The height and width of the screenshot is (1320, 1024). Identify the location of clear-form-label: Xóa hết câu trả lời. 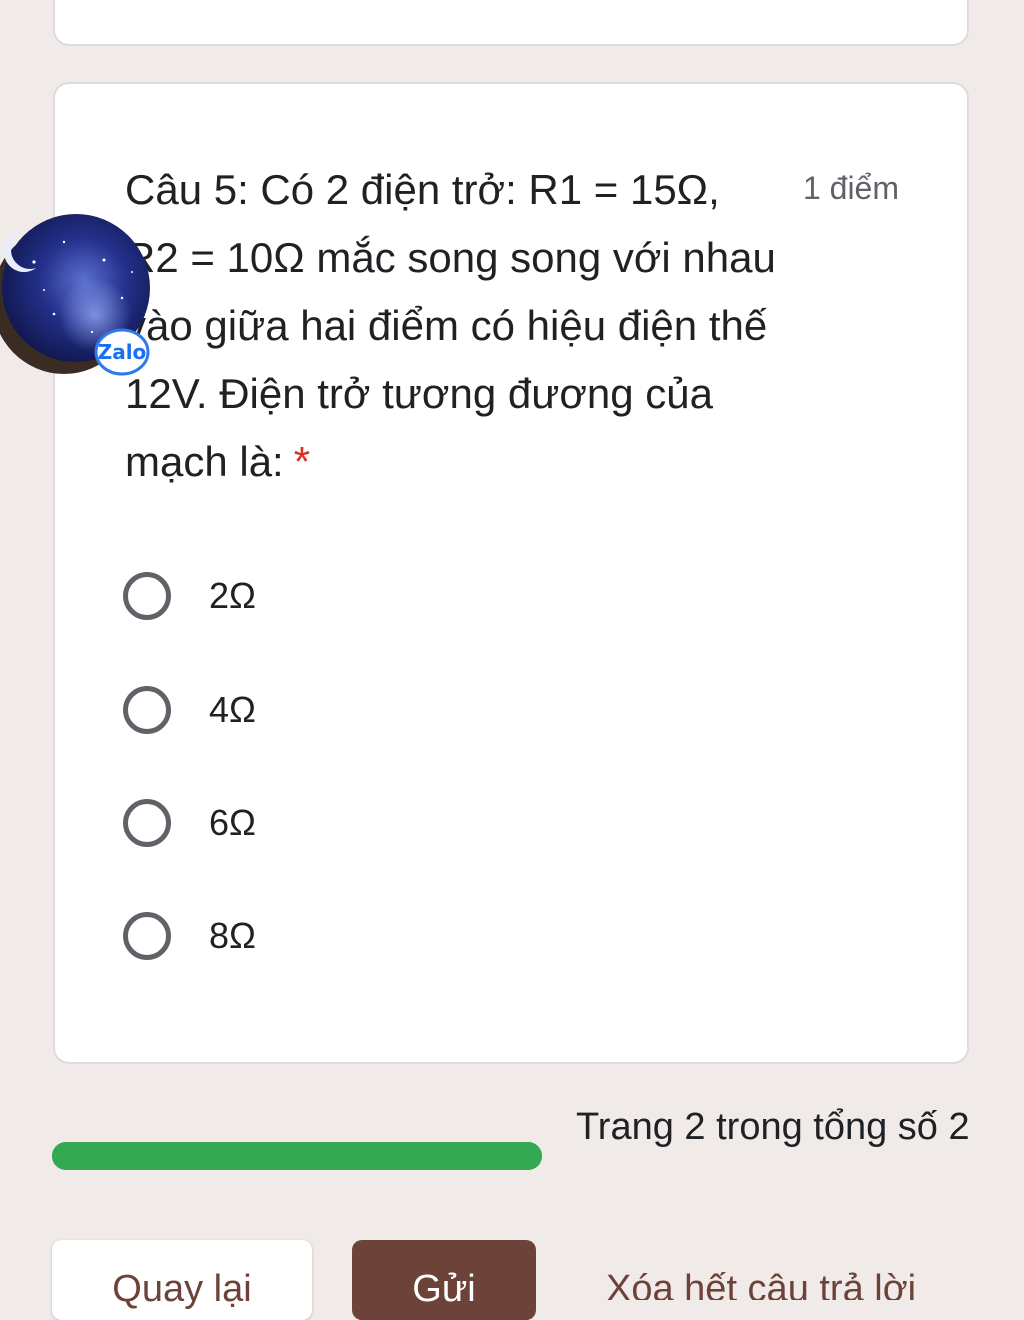
(761, 1284).